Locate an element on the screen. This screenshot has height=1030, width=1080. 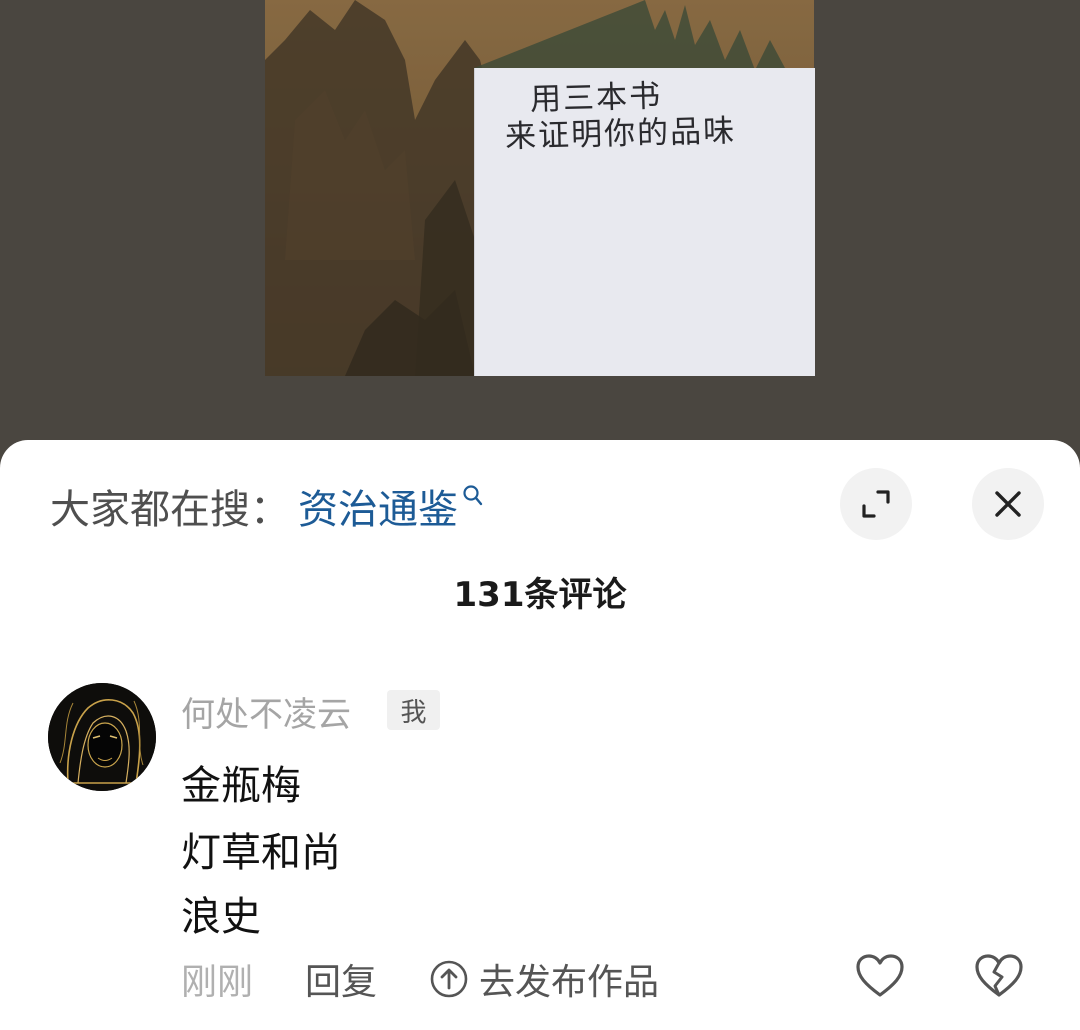
comment-action-row: 刚刚 回复 去发布作品 is located at coordinates (420, 979).